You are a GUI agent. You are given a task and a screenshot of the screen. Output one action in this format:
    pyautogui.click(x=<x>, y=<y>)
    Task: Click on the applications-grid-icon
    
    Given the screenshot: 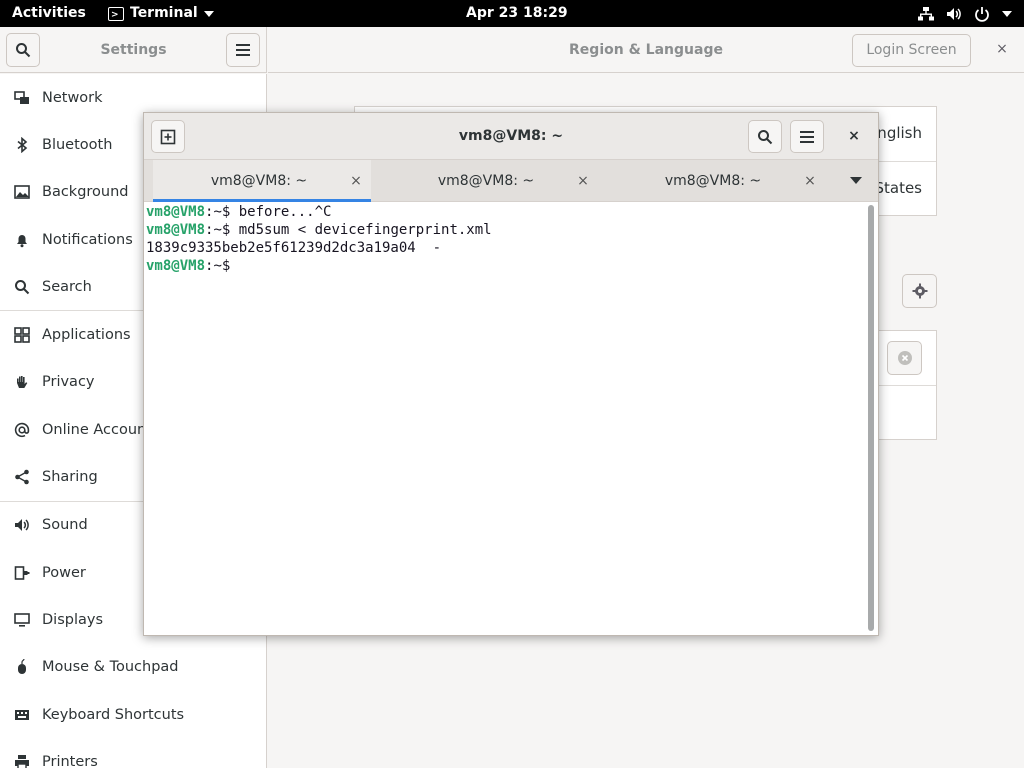 What is the action you would take?
    pyautogui.click(x=22, y=335)
    